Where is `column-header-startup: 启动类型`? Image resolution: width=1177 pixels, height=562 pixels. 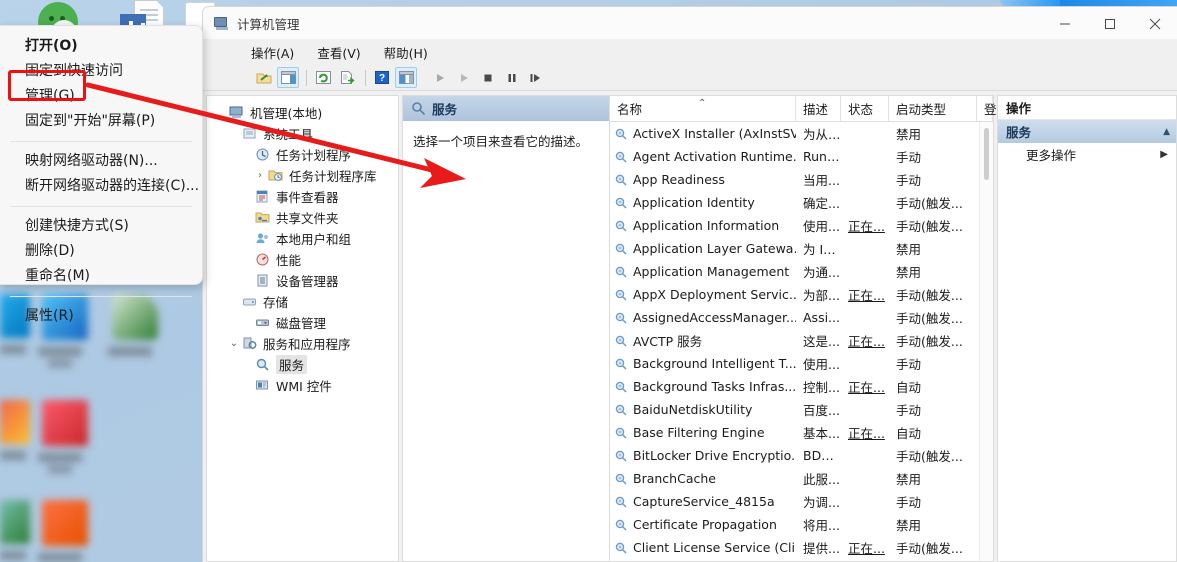 column-header-startup: 启动类型 is located at coordinates (933, 108).